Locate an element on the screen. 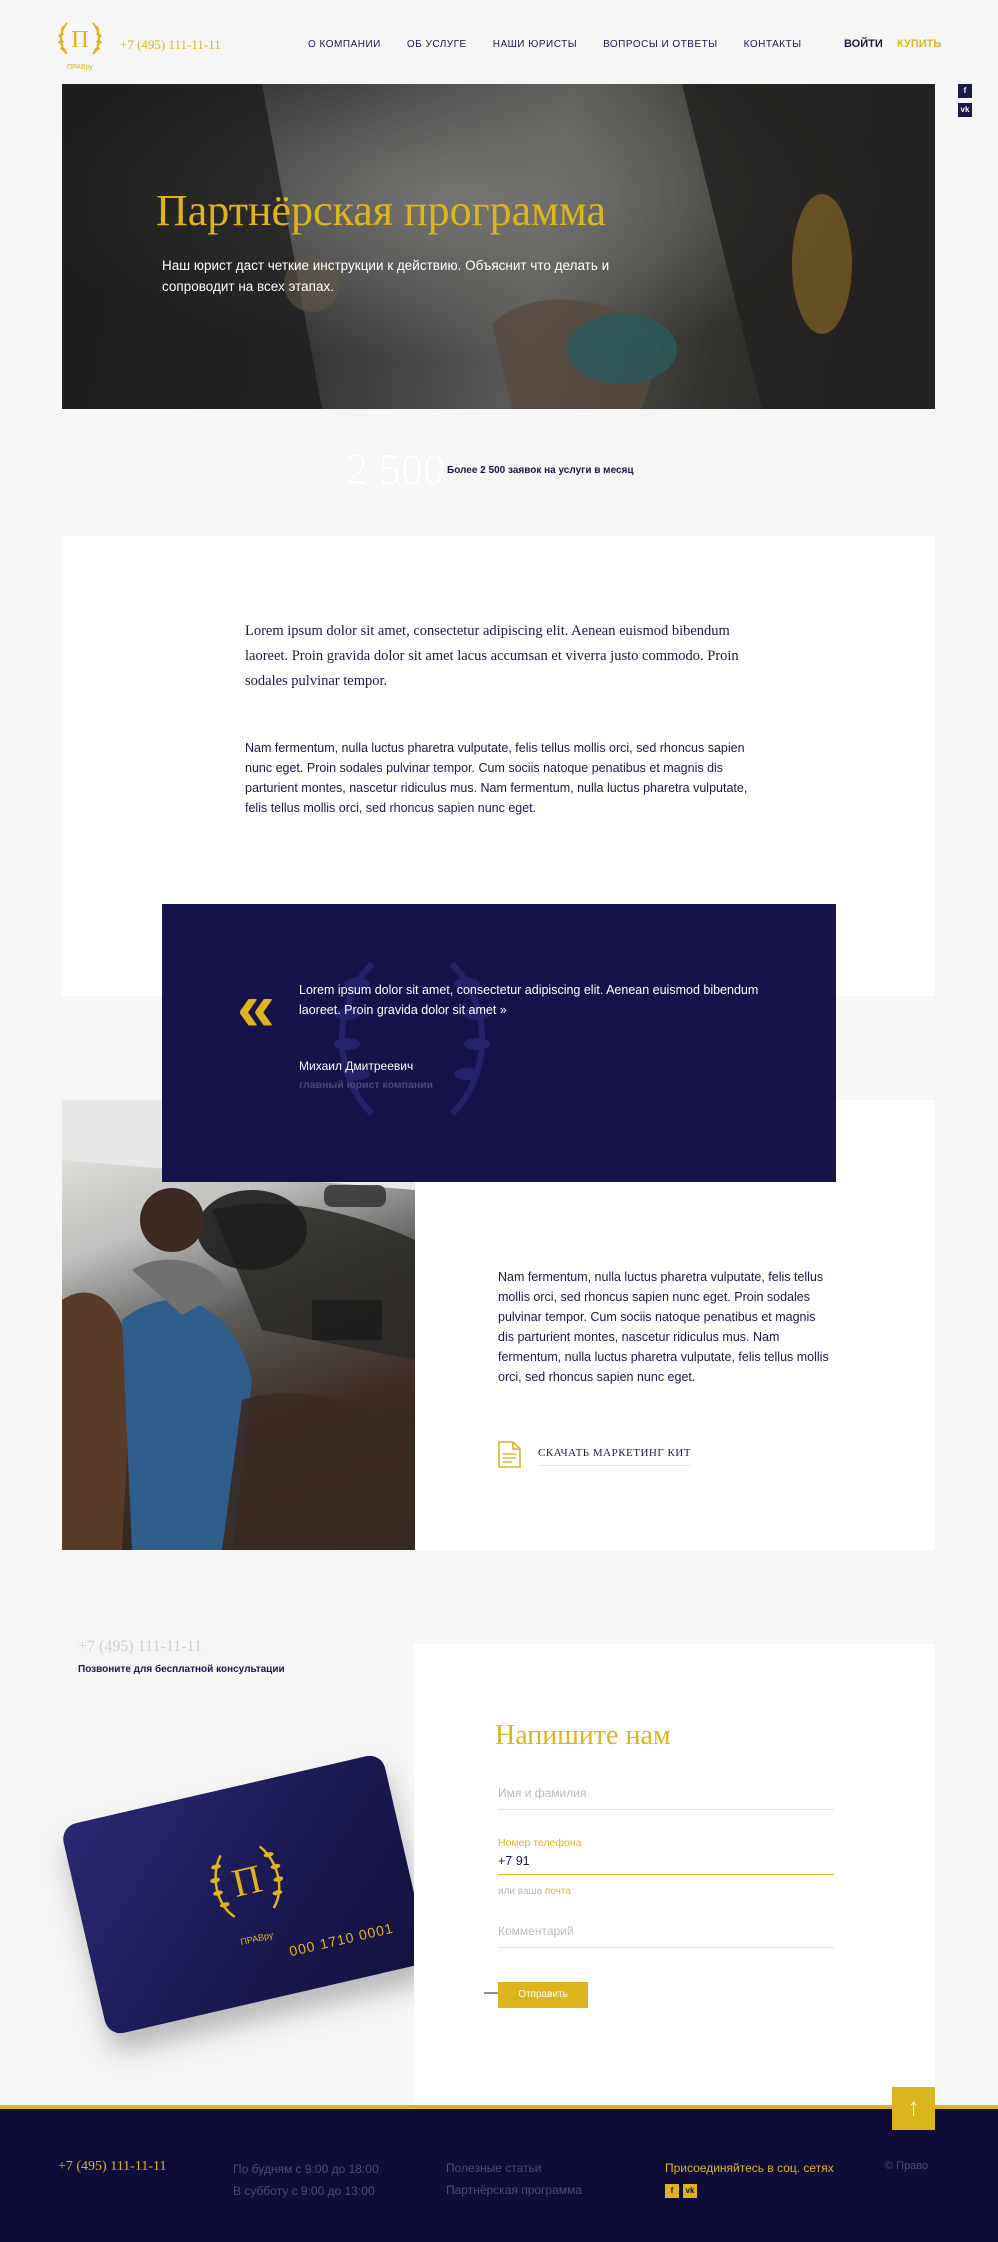  stat-number: 2 500 is located at coordinates (395, 469).